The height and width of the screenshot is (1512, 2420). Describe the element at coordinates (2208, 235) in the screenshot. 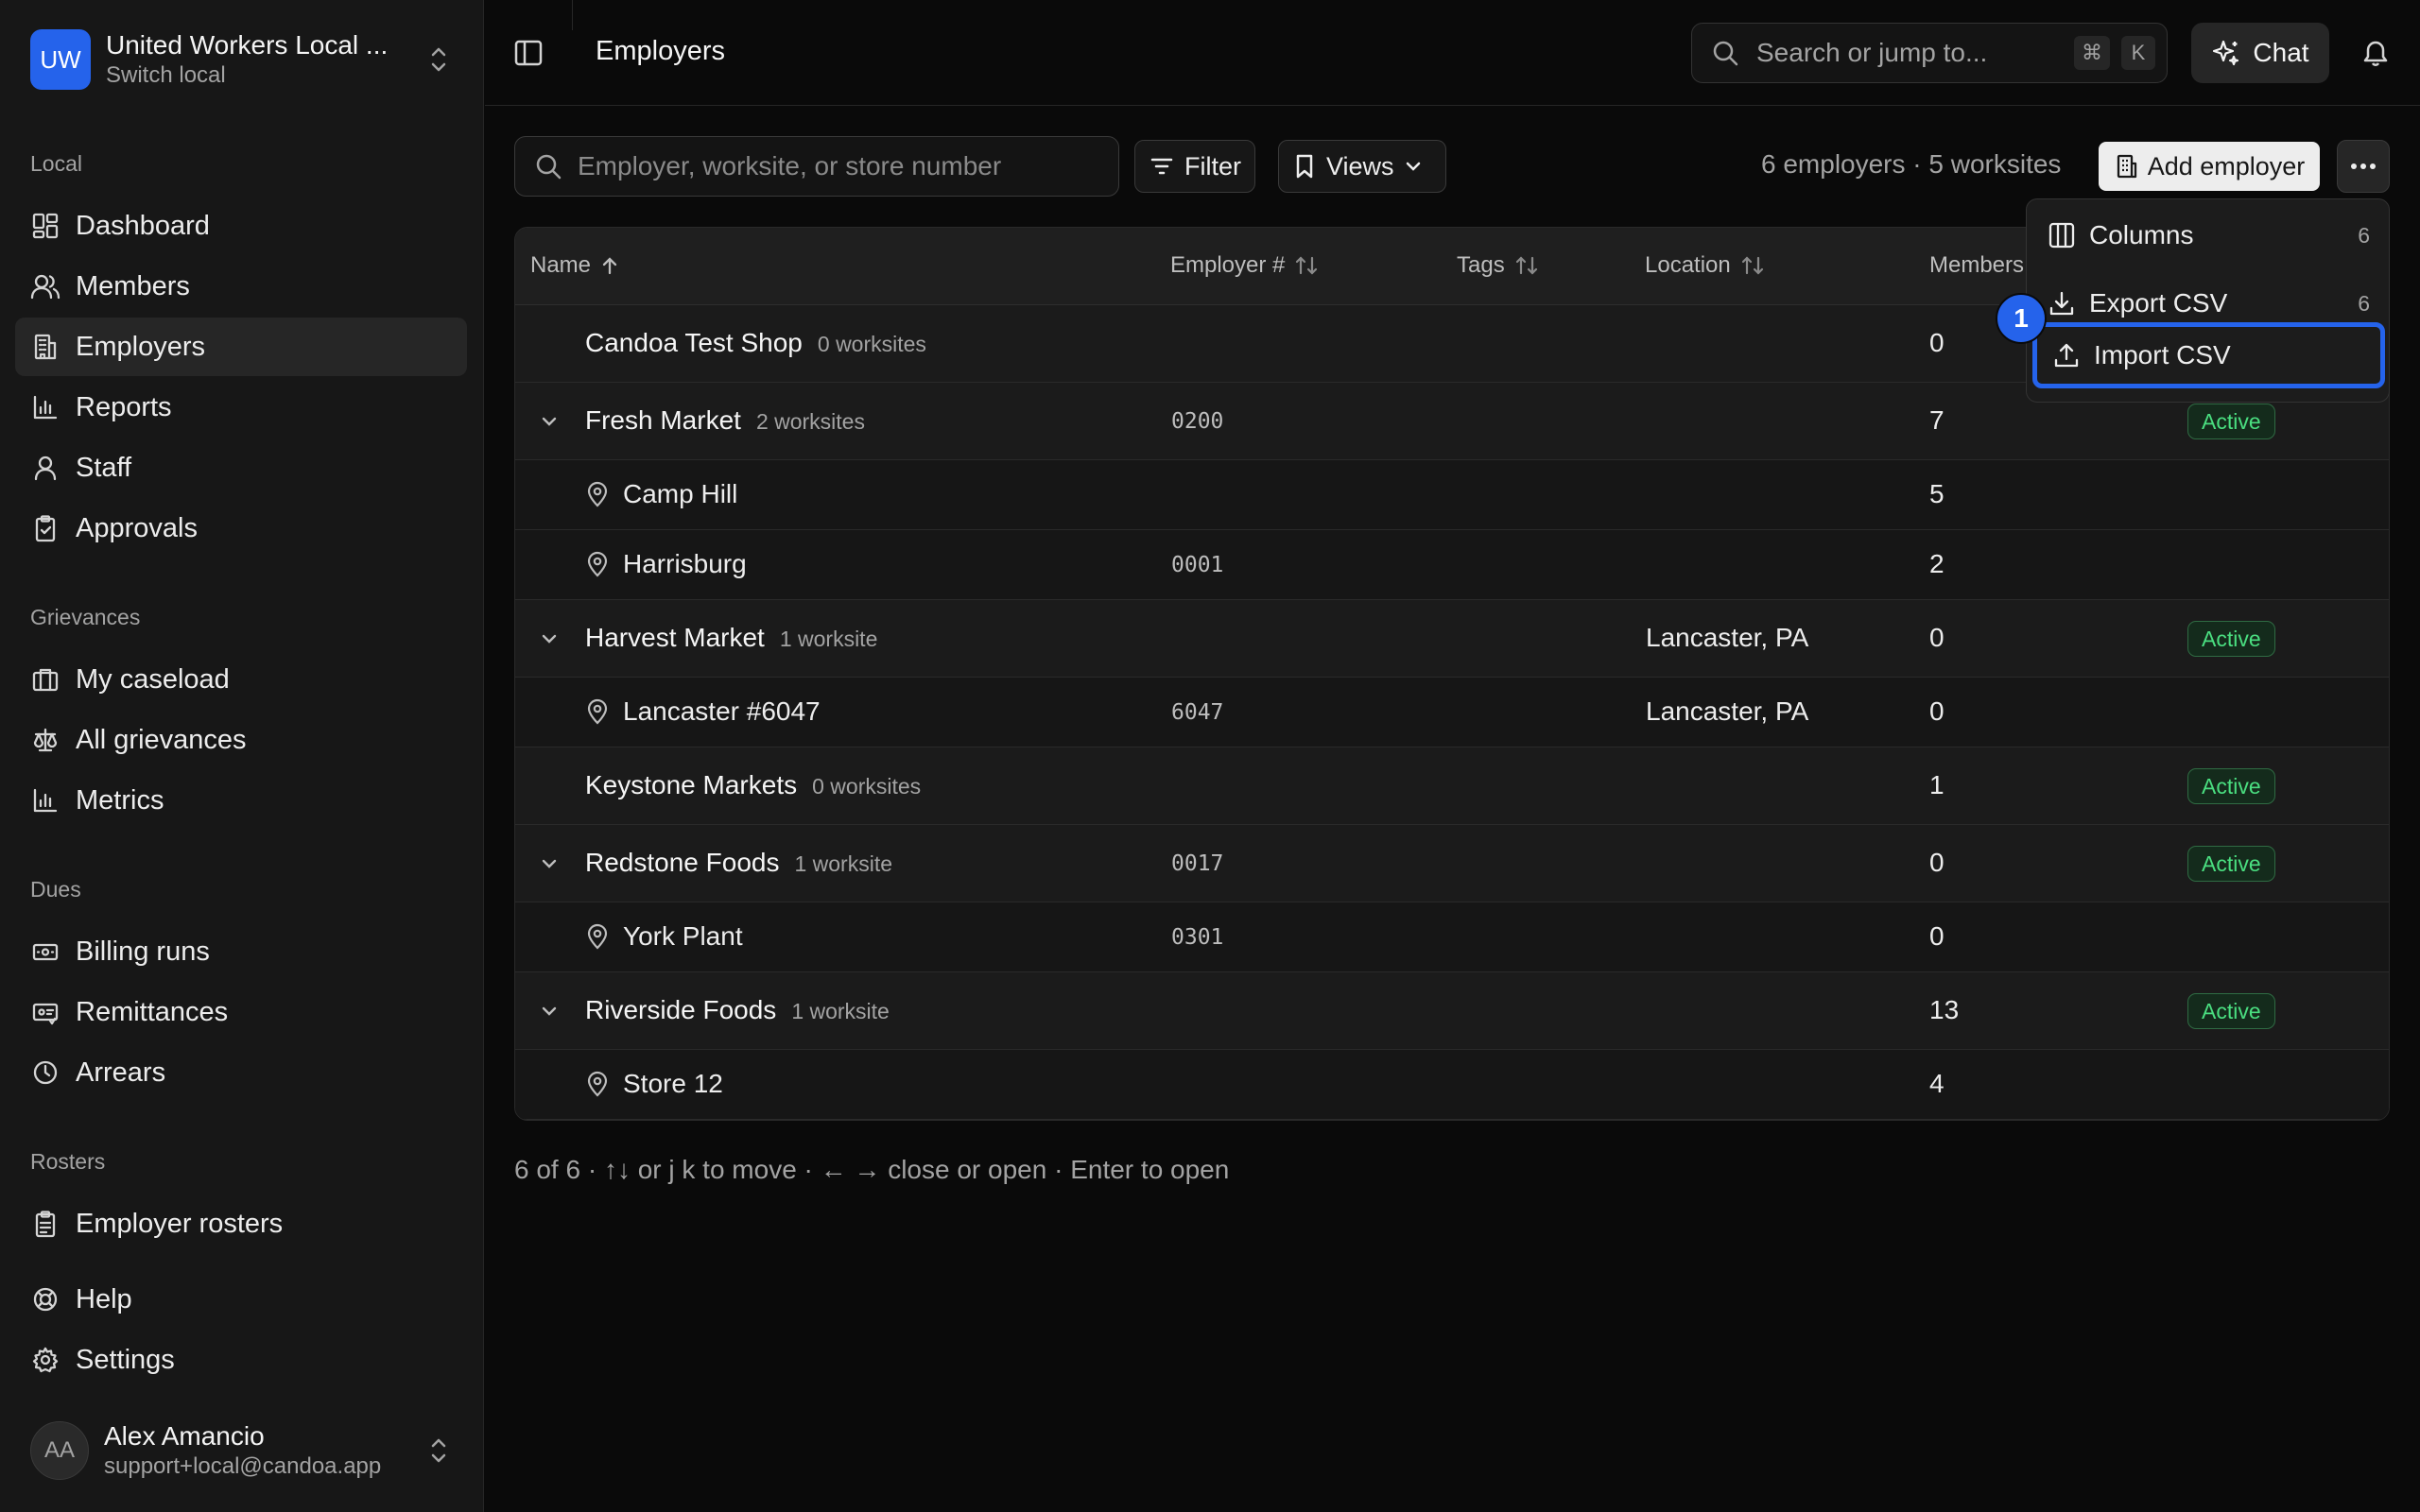

I see `menu-item-columns: Columns 6` at that location.